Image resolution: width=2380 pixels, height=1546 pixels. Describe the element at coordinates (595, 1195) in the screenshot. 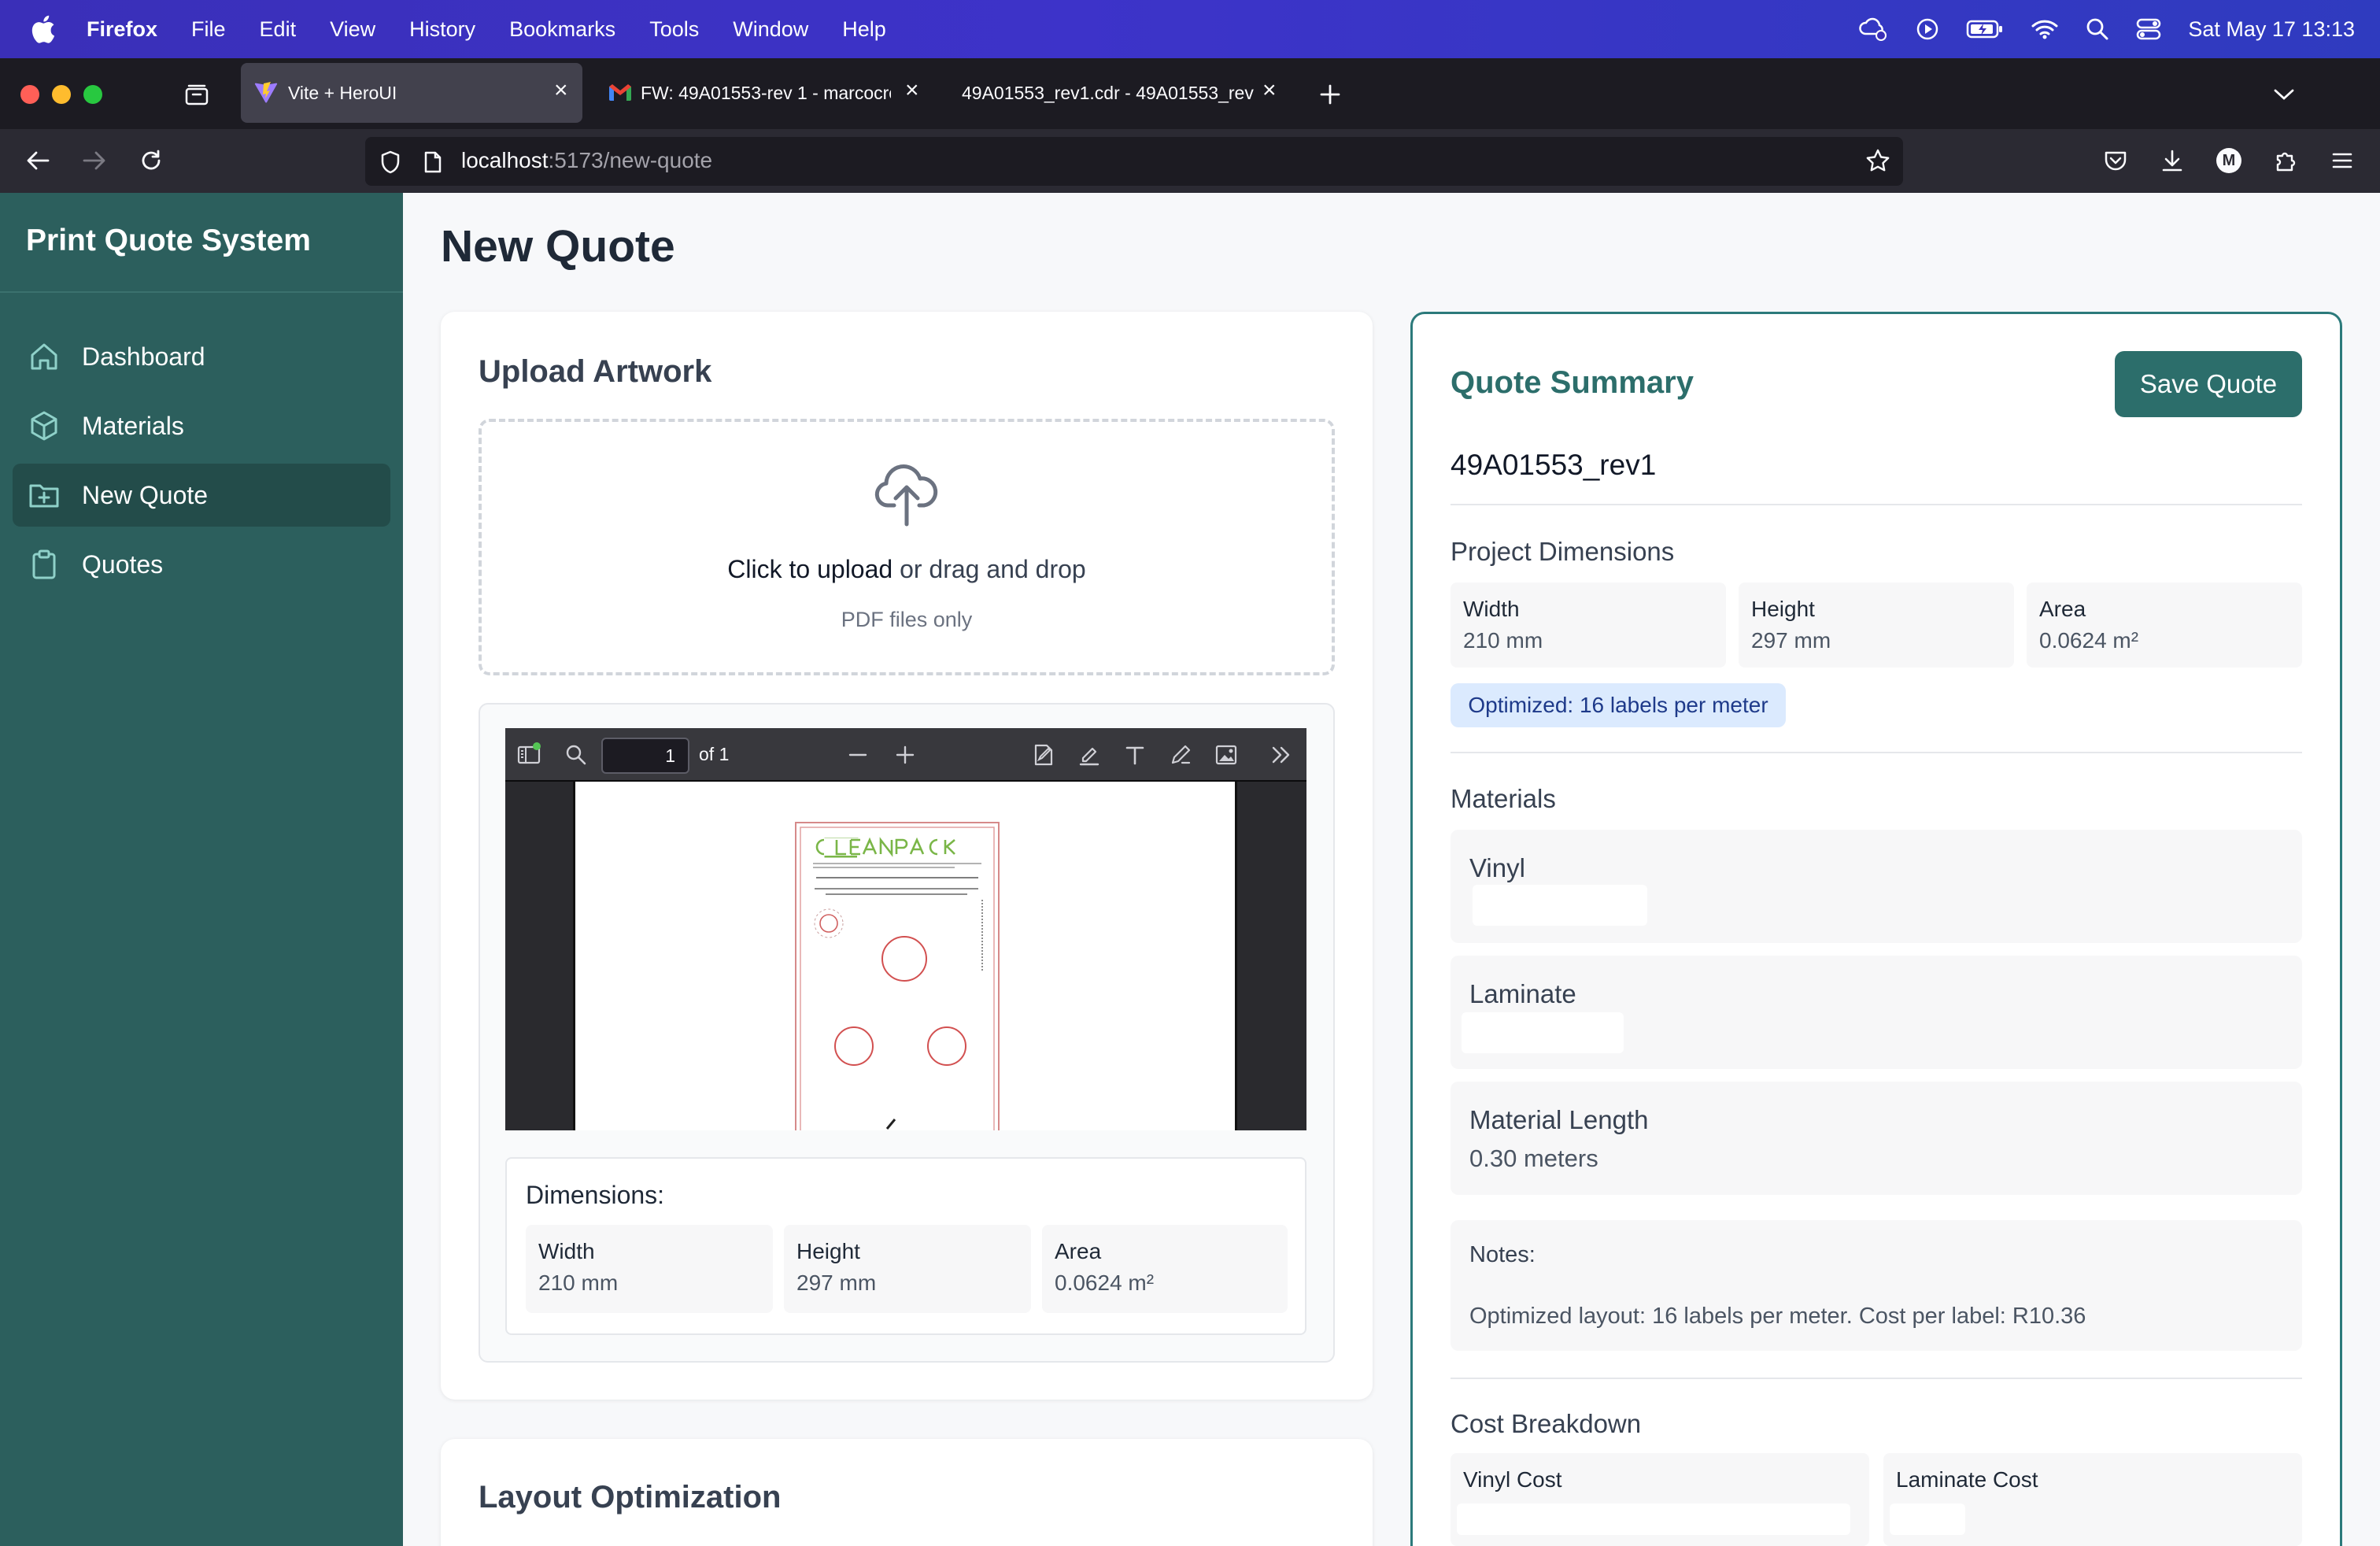

I see `dimensions-heading: Dimensions:` at that location.